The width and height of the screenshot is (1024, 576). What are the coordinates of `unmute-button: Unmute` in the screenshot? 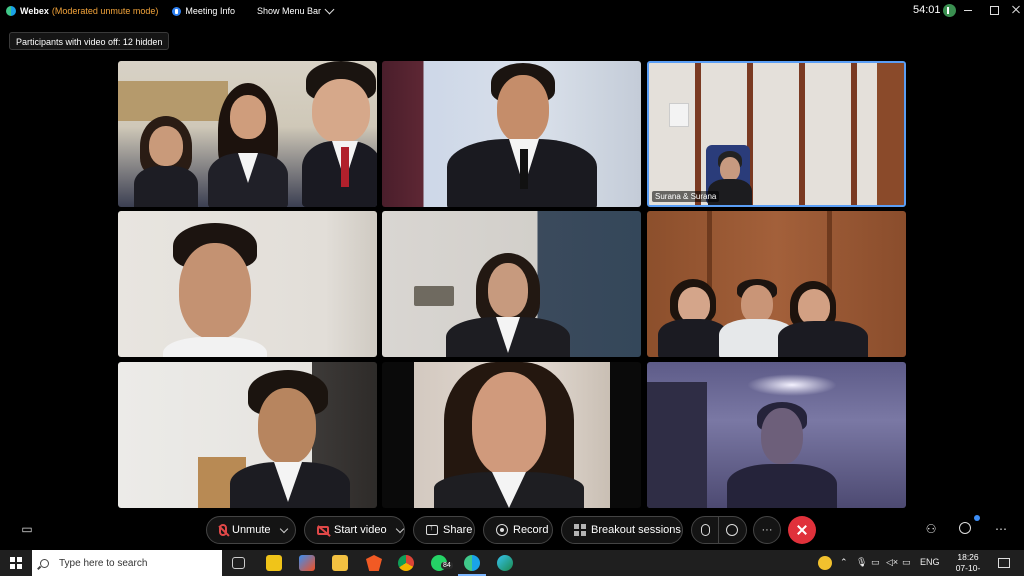 It's located at (251, 530).